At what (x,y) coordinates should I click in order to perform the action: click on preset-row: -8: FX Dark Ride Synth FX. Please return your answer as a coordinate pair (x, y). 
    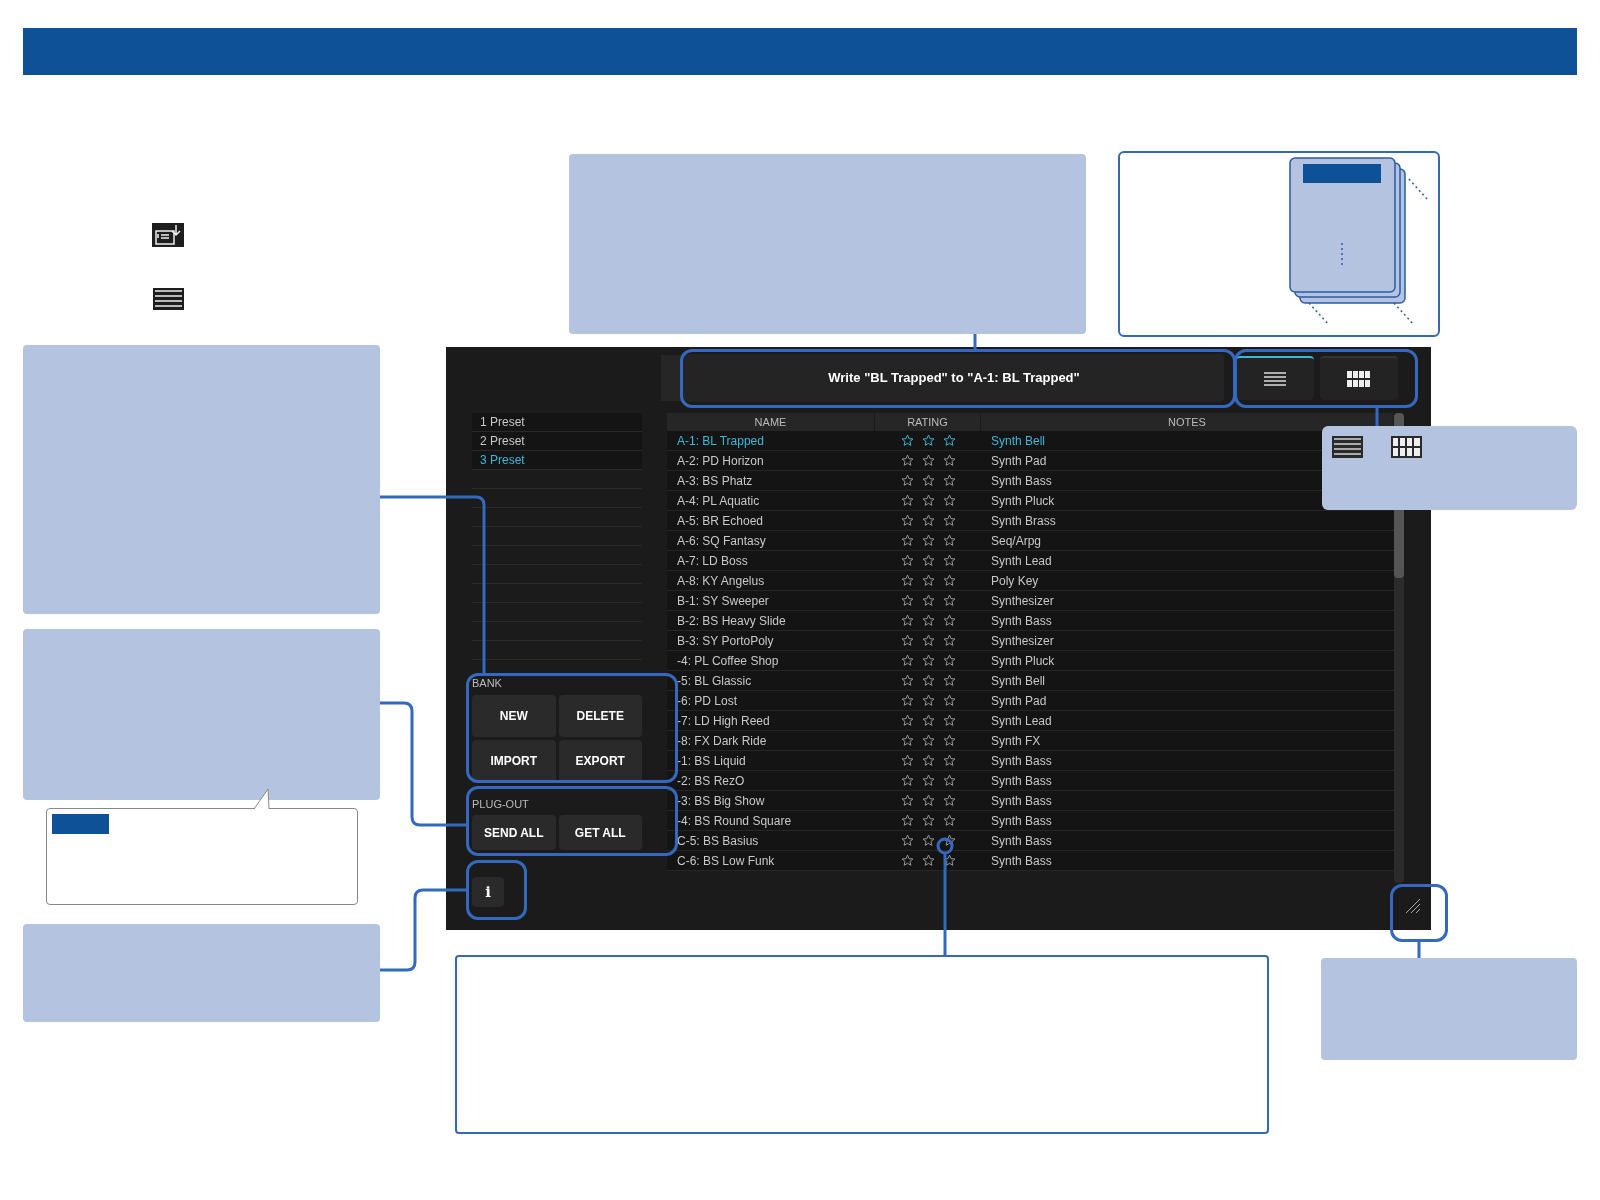
    Looking at the image, I should click on (1030, 741).